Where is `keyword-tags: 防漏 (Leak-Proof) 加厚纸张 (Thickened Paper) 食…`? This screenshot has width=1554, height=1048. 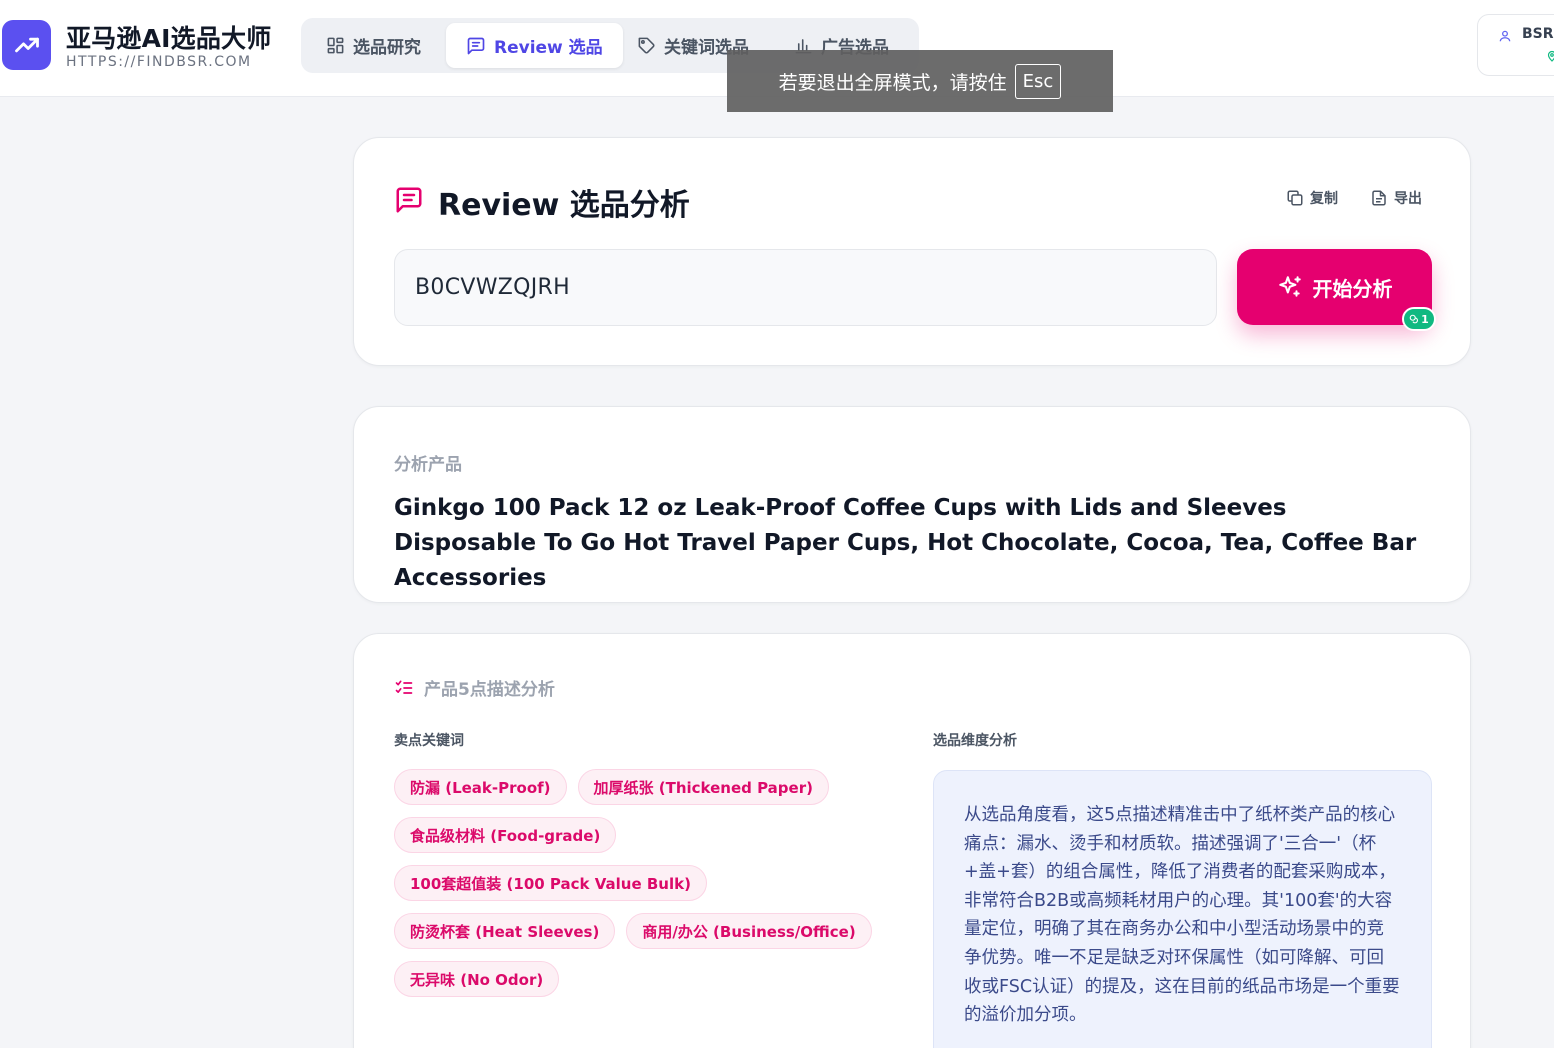 keyword-tags: 防漏 (Leak-Proof) 加厚纸张 (Thickened Paper) 食… is located at coordinates (649, 883).